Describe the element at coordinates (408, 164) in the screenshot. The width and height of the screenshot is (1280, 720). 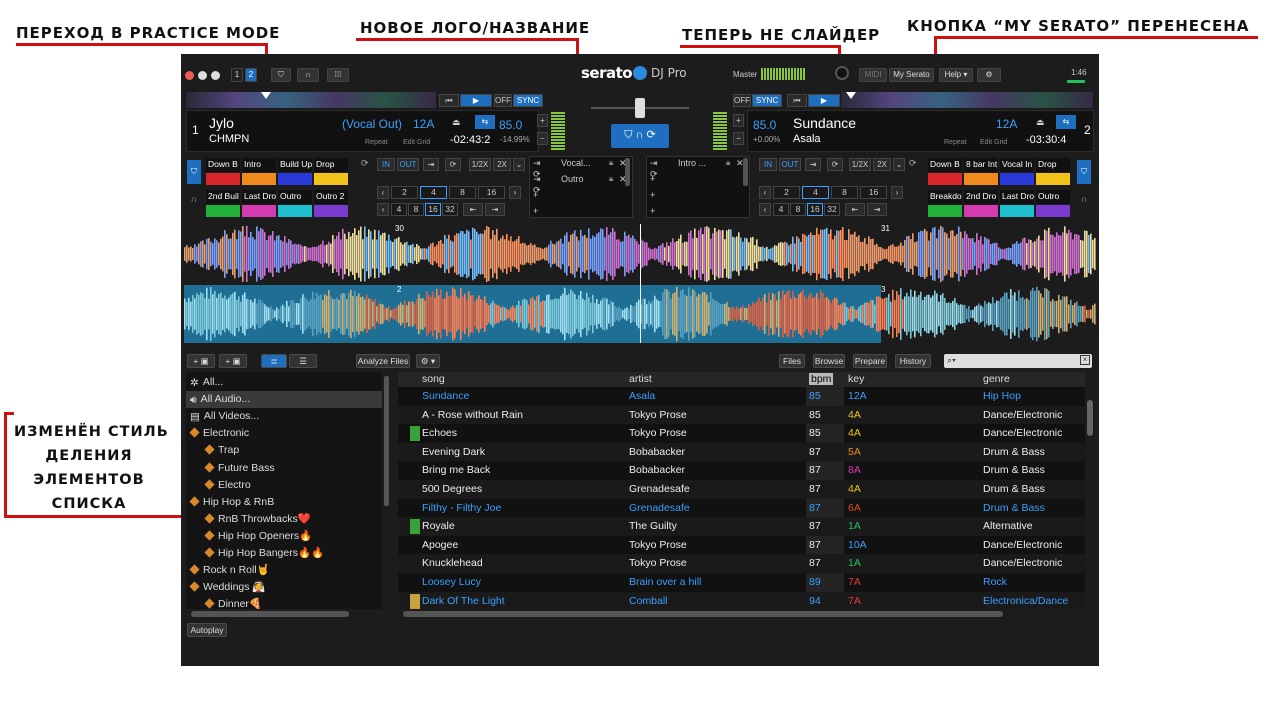
I see `deck-1-loop-out-button: OUT` at that location.